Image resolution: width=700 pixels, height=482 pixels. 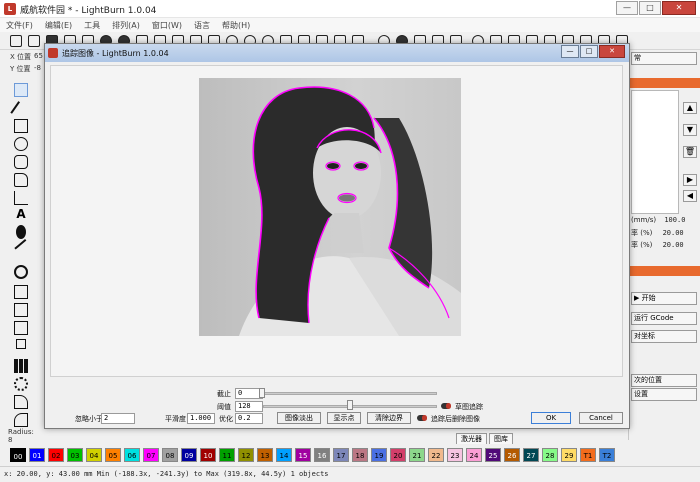 I want to click on color-swatch-09: 09, so click(x=189, y=455).